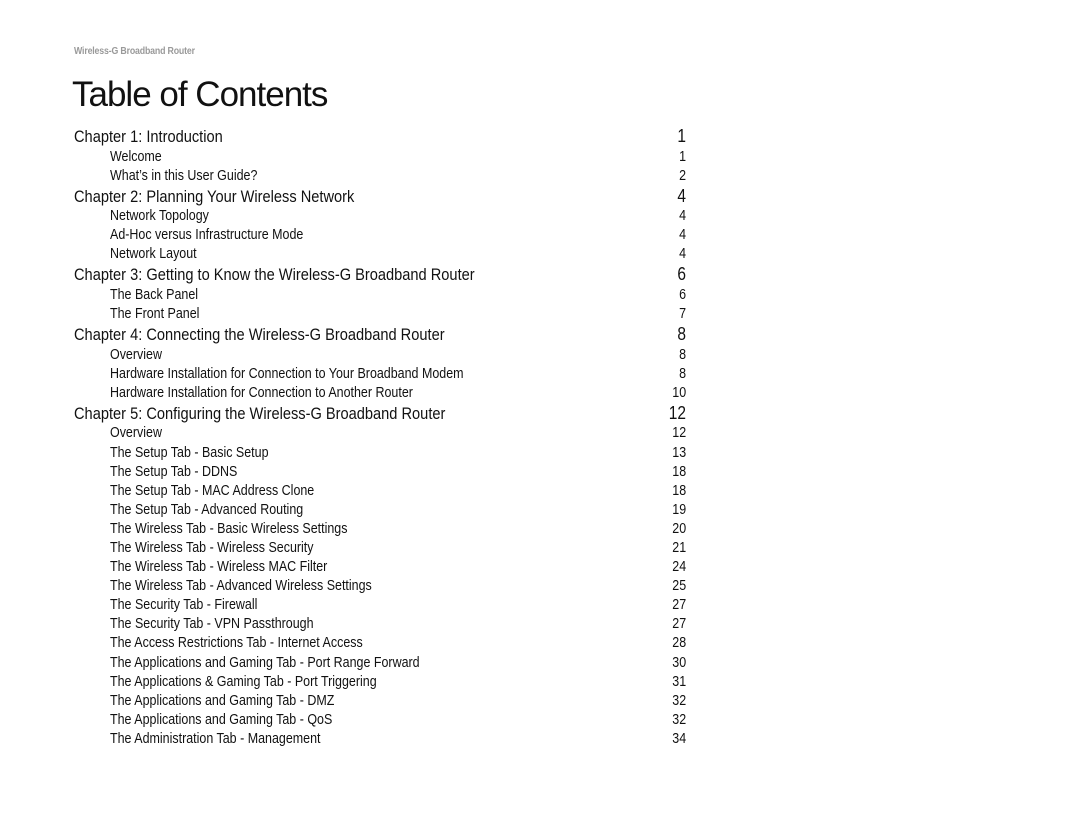  I want to click on toc-chapter-entry-page-number: 12, so click(677, 412).